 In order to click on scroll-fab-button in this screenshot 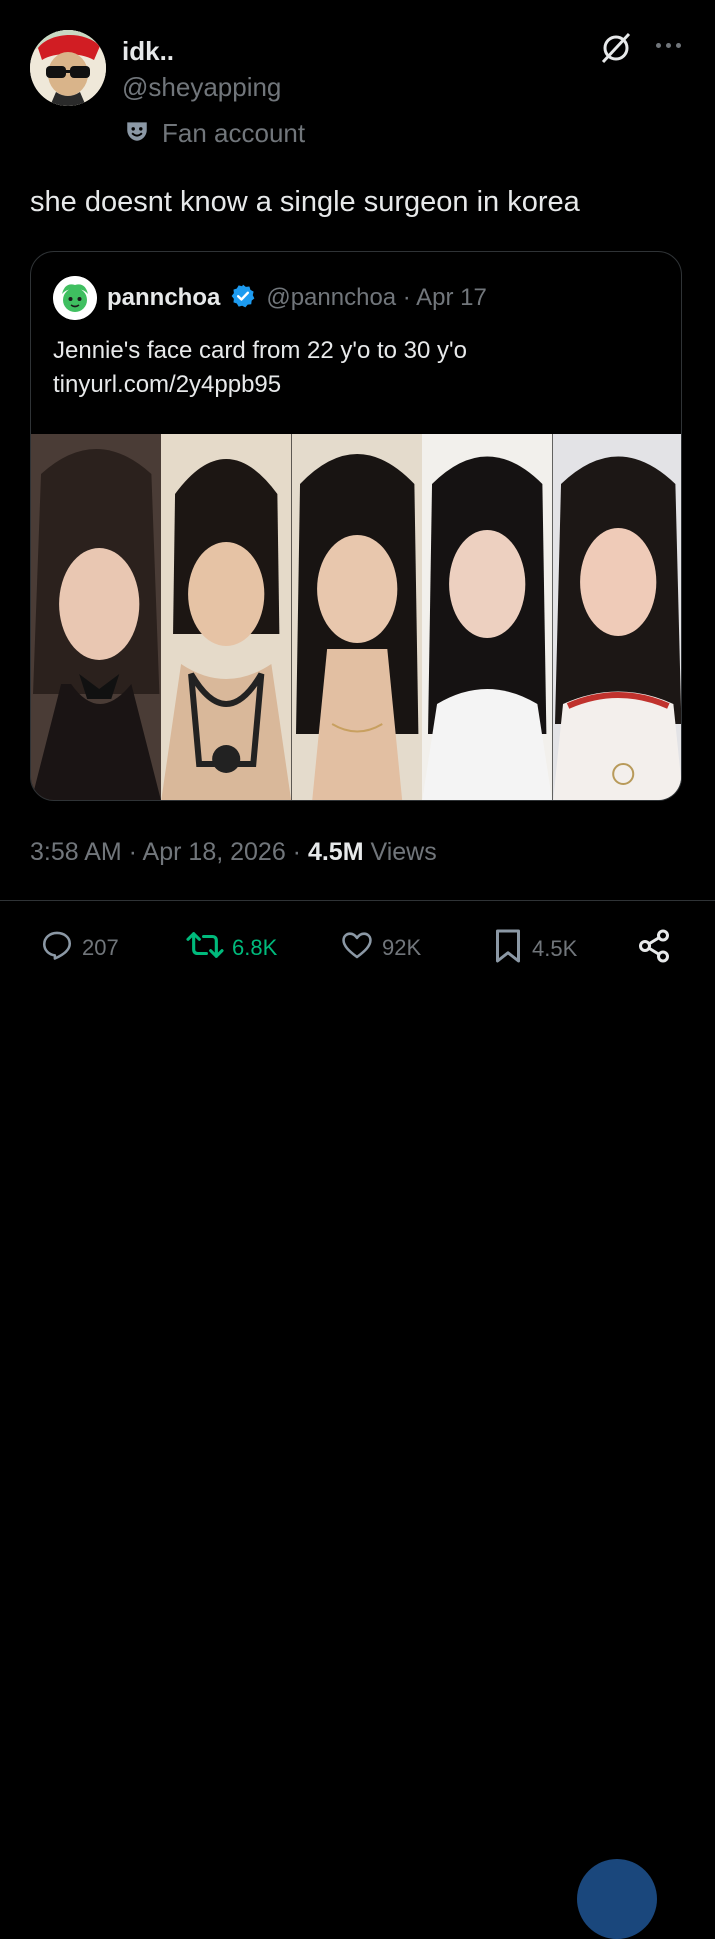, I will do `click(617, 1899)`.